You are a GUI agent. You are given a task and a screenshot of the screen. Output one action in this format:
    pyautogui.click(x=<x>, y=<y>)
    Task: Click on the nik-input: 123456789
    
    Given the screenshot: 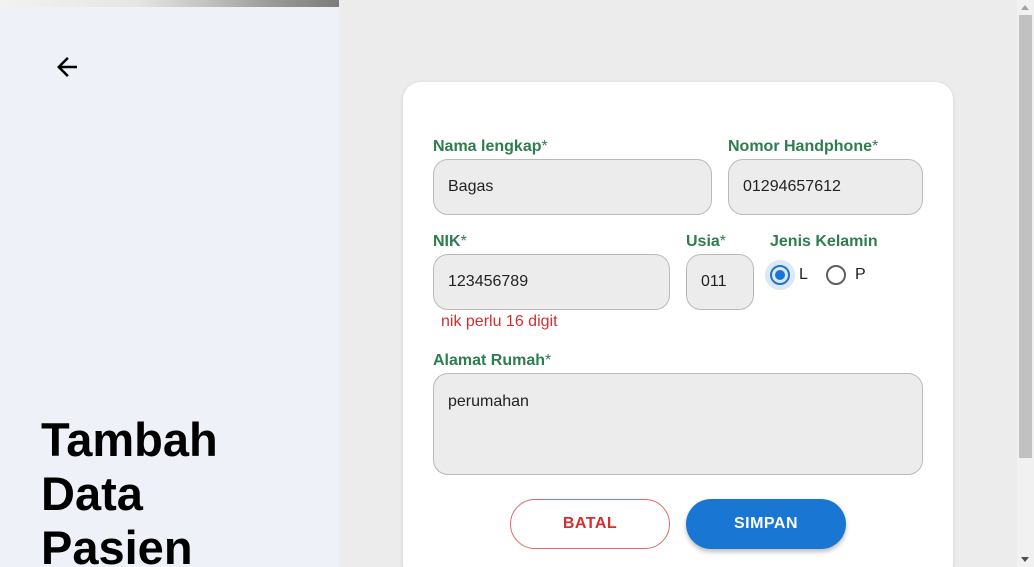 What is the action you would take?
    pyautogui.click(x=551, y=282)
    